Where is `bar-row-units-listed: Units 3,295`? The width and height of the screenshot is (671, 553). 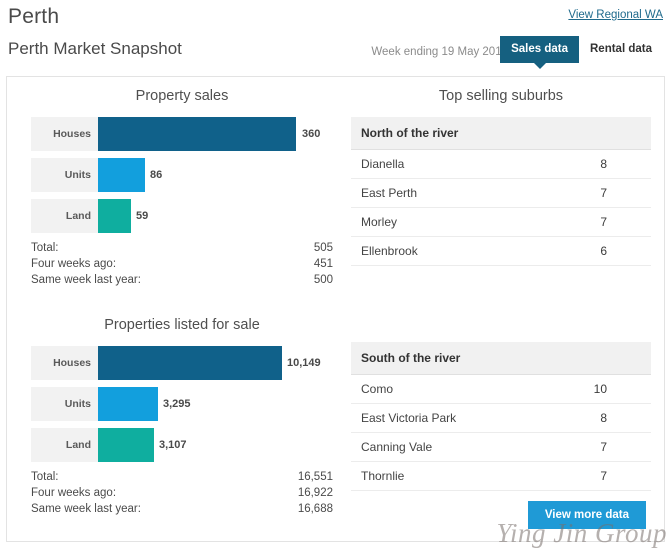
bar-row-units-listed: Units 3,295 is located at coordinates (182, 404).